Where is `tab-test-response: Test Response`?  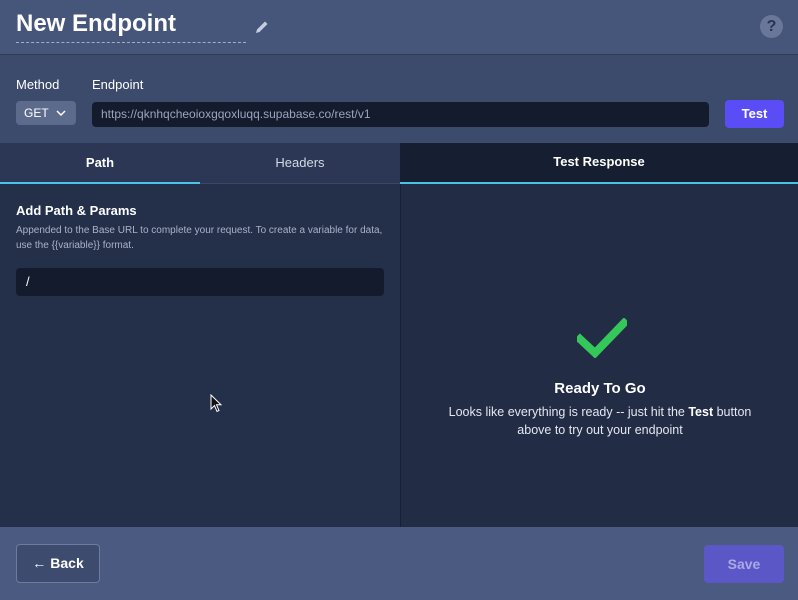
tab-test-response: Test Response is located at coordinates (599, 163).